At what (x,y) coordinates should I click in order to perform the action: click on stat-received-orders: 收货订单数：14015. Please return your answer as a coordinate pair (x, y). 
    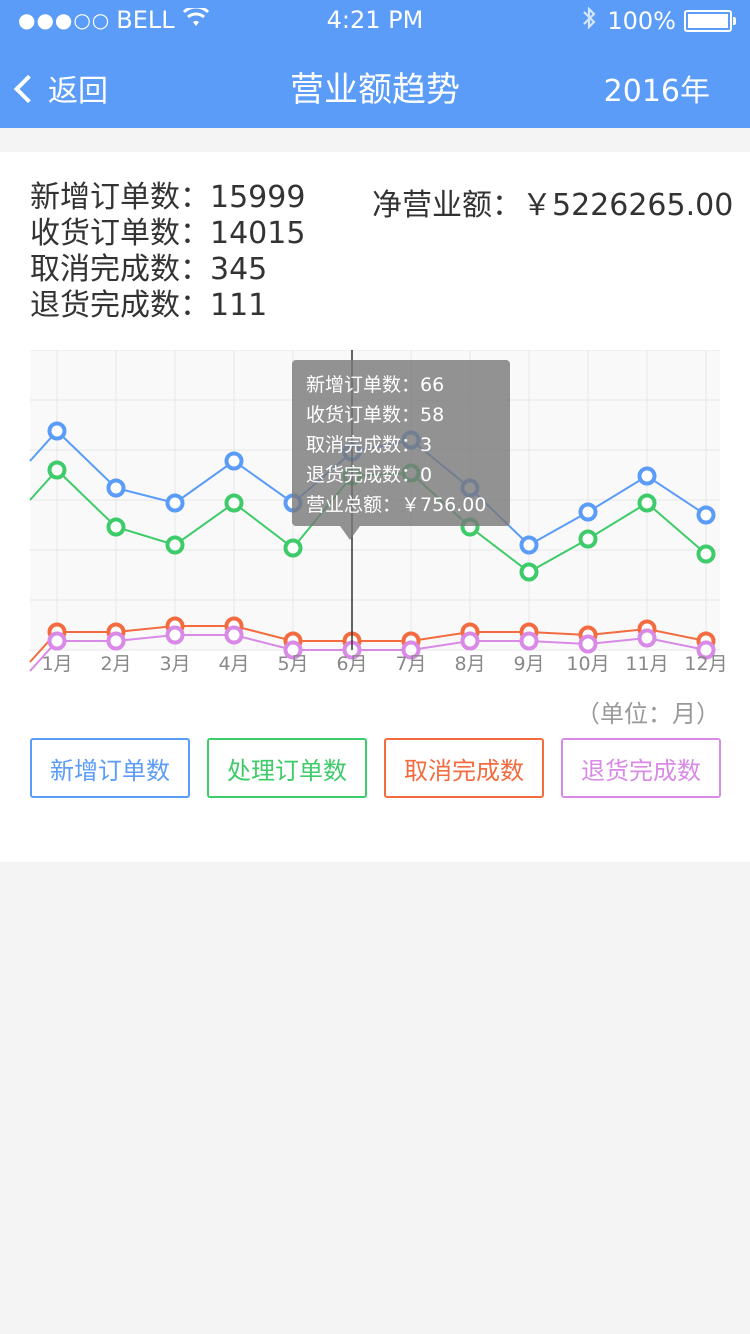
    Looking at the image, I should click on (168, 233).